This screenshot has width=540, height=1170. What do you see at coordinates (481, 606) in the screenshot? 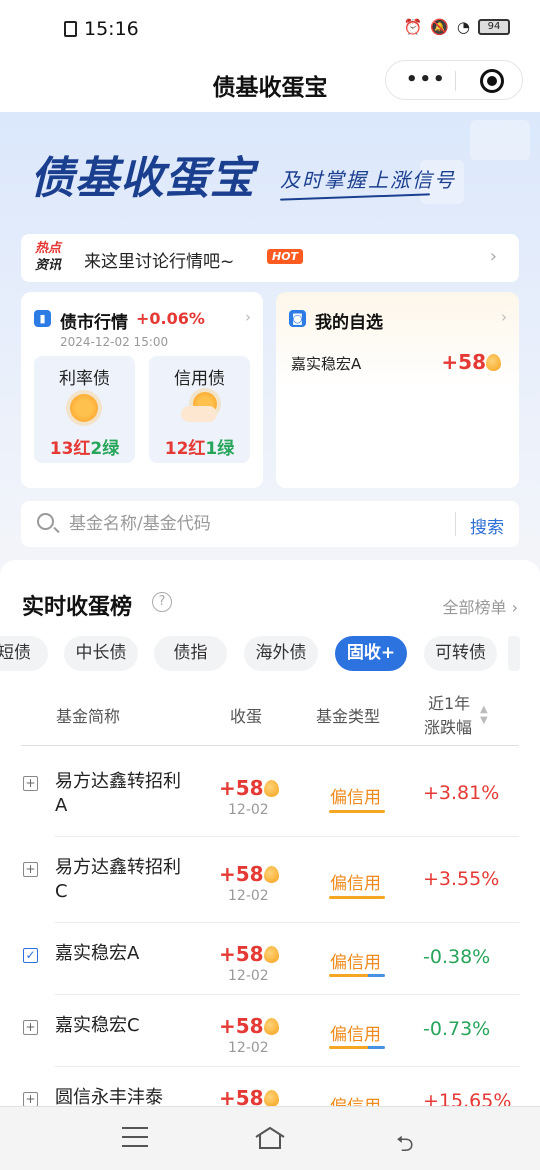
I see `all-rankings-link: 全部榜单 ›` at bounding box center [481, 606].